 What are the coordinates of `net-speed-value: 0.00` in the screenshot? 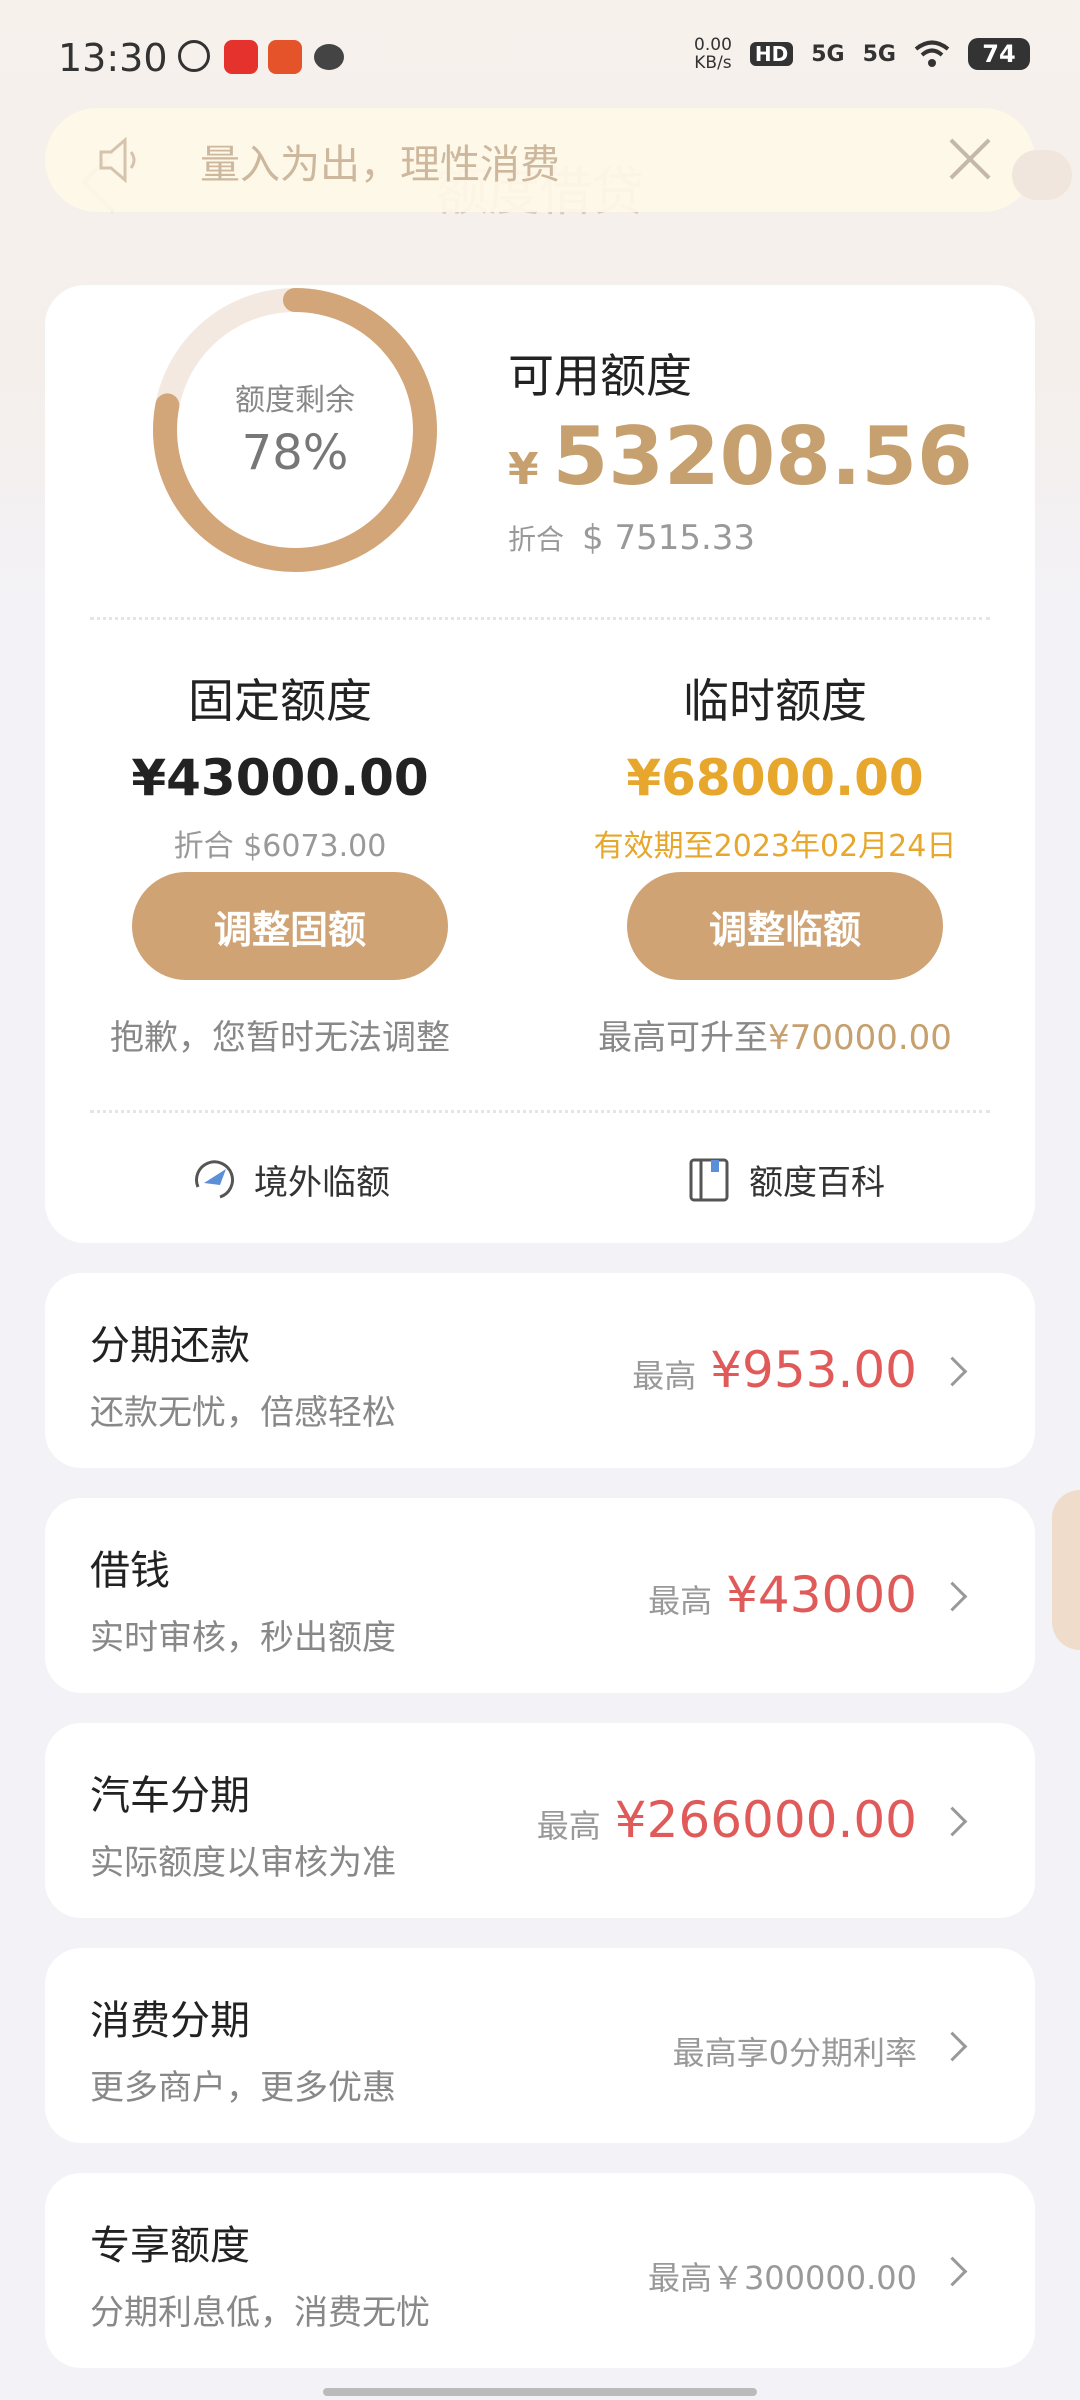 It's located at (713, 45).